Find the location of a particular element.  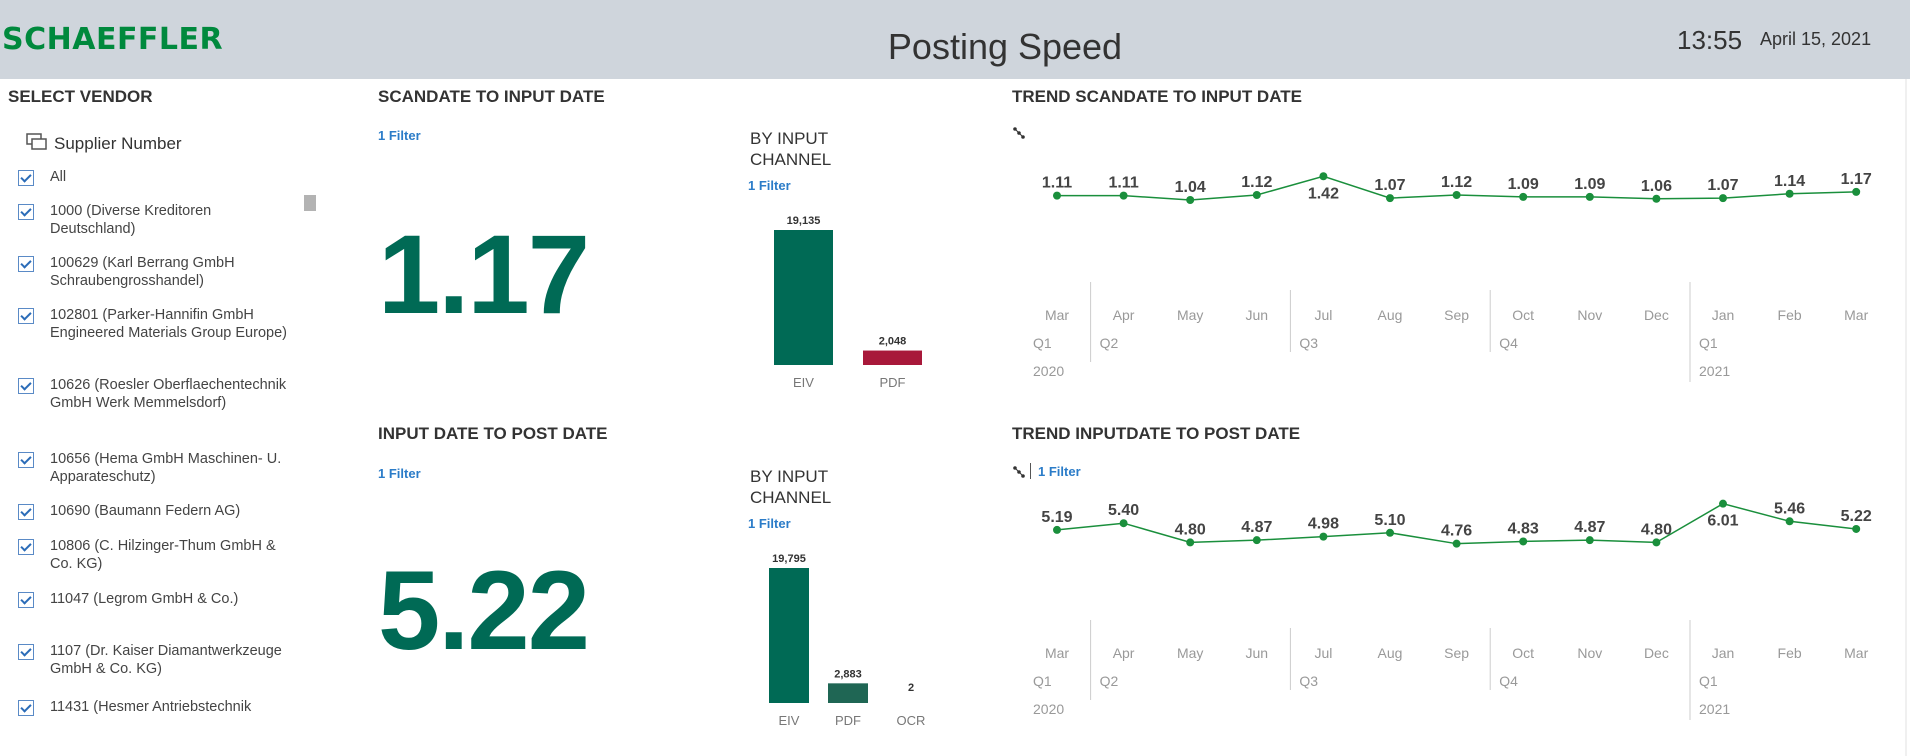

data-point-label: 1.12 is located at coordinates (1456, 182).